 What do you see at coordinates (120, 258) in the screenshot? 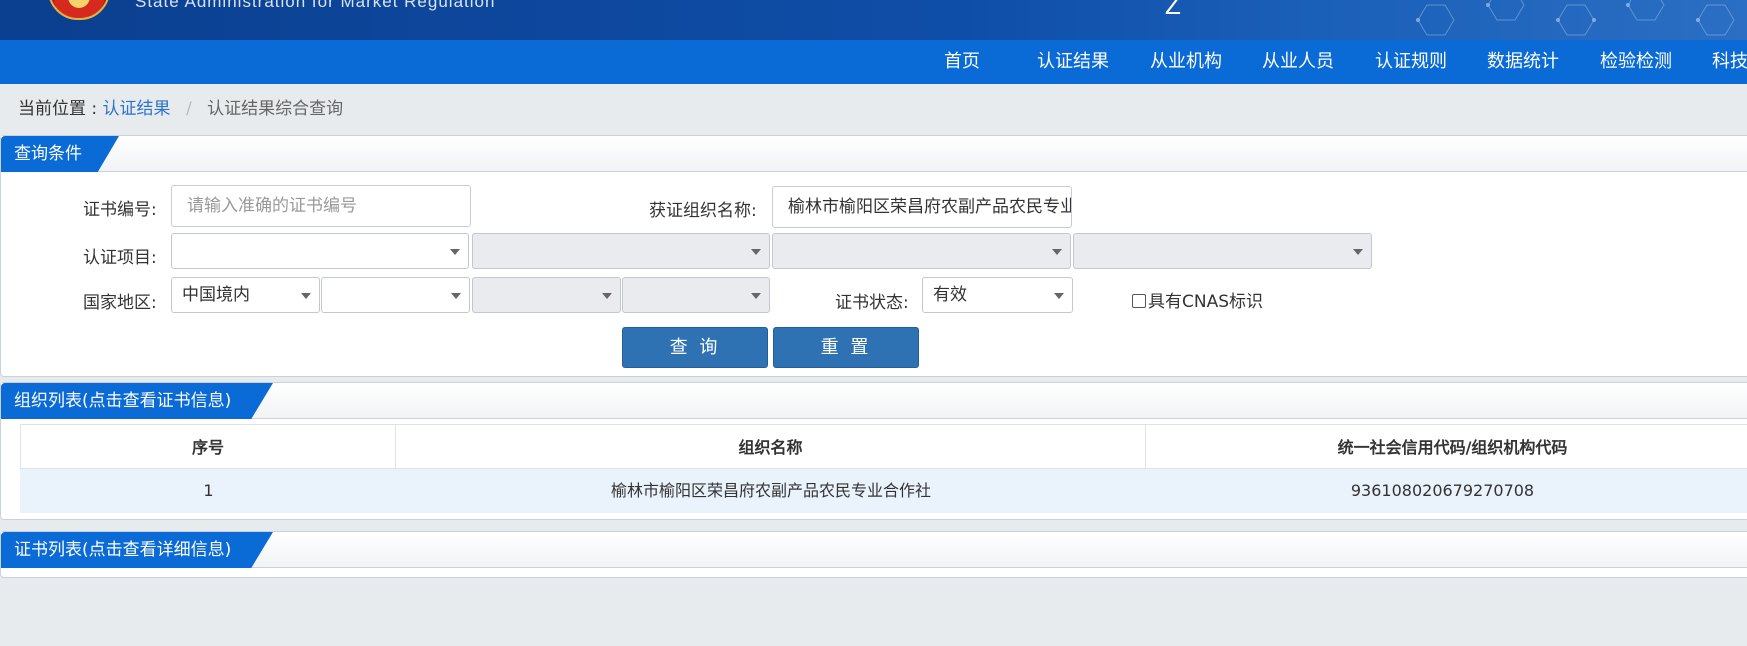
I see `project-label: 认证项目:` at bounding box center [120, 258].